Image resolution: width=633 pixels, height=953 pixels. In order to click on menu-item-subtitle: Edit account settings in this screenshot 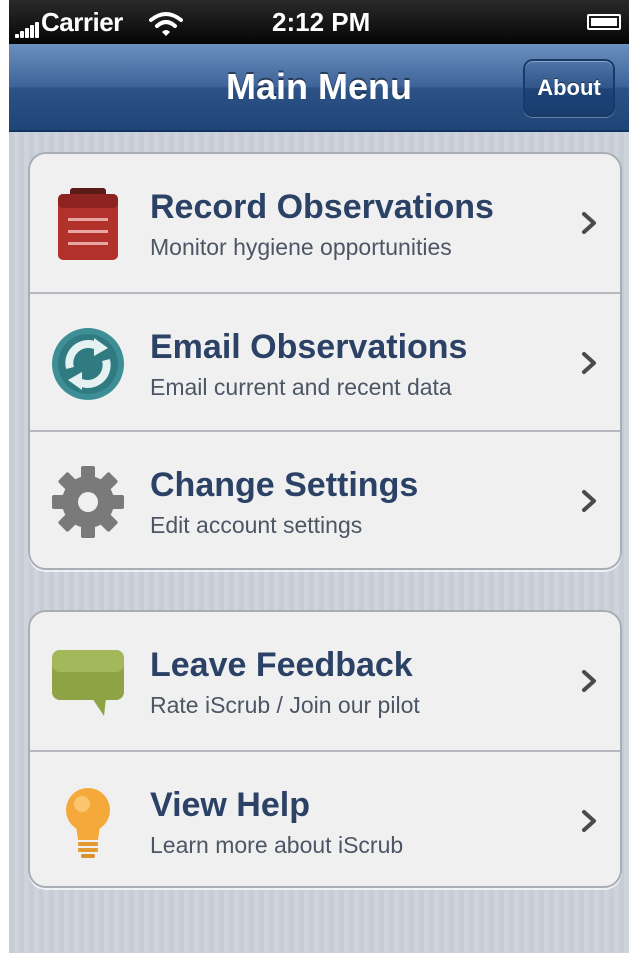, I will do `click(256, 525)`.